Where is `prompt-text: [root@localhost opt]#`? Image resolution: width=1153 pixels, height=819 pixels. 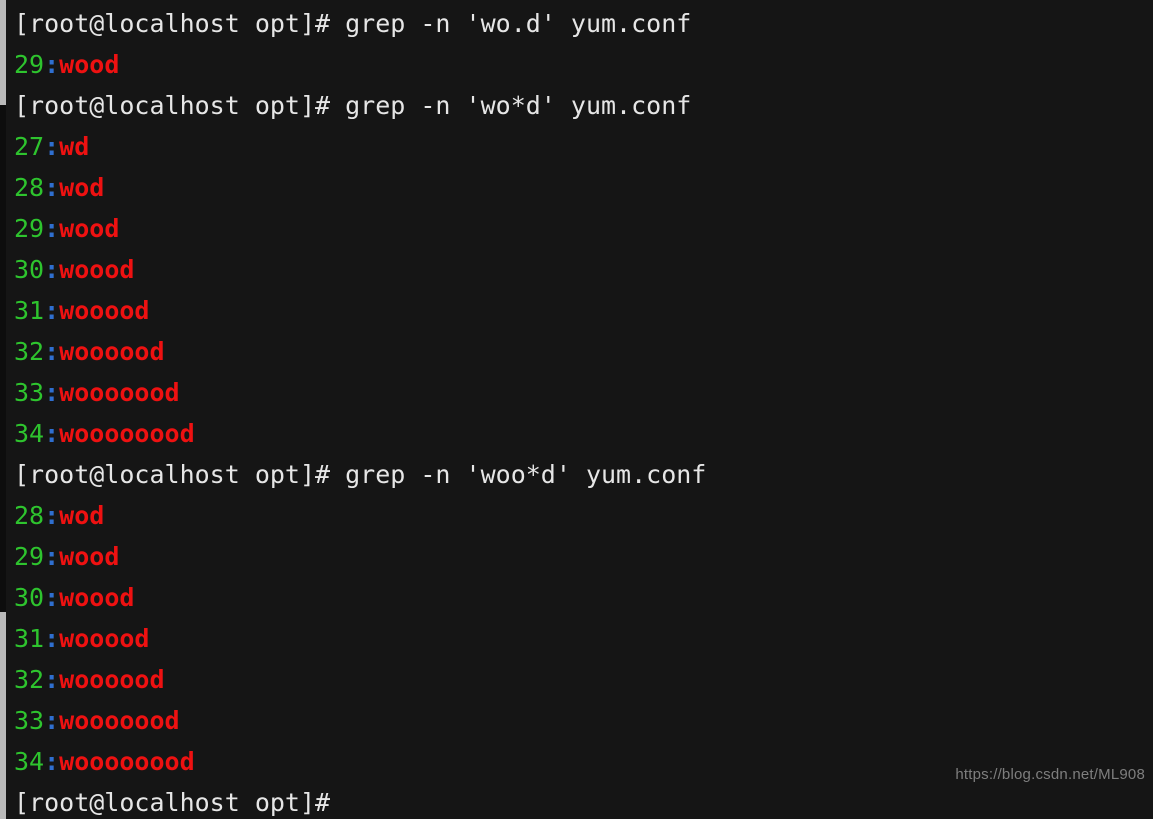 prompt-text: [root@localhost opt]# is located at coordinates (172, 802).